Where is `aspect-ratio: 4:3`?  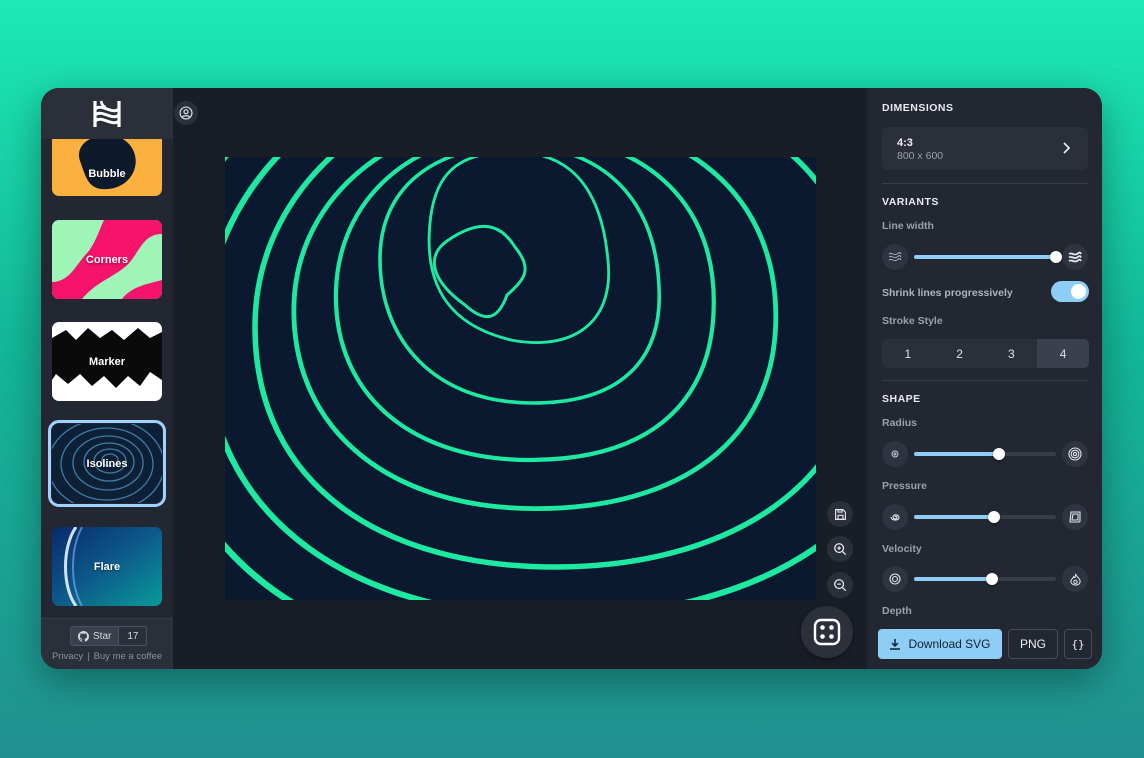 aspect-ratio: 4:3 is located at coordinates (905, 143).